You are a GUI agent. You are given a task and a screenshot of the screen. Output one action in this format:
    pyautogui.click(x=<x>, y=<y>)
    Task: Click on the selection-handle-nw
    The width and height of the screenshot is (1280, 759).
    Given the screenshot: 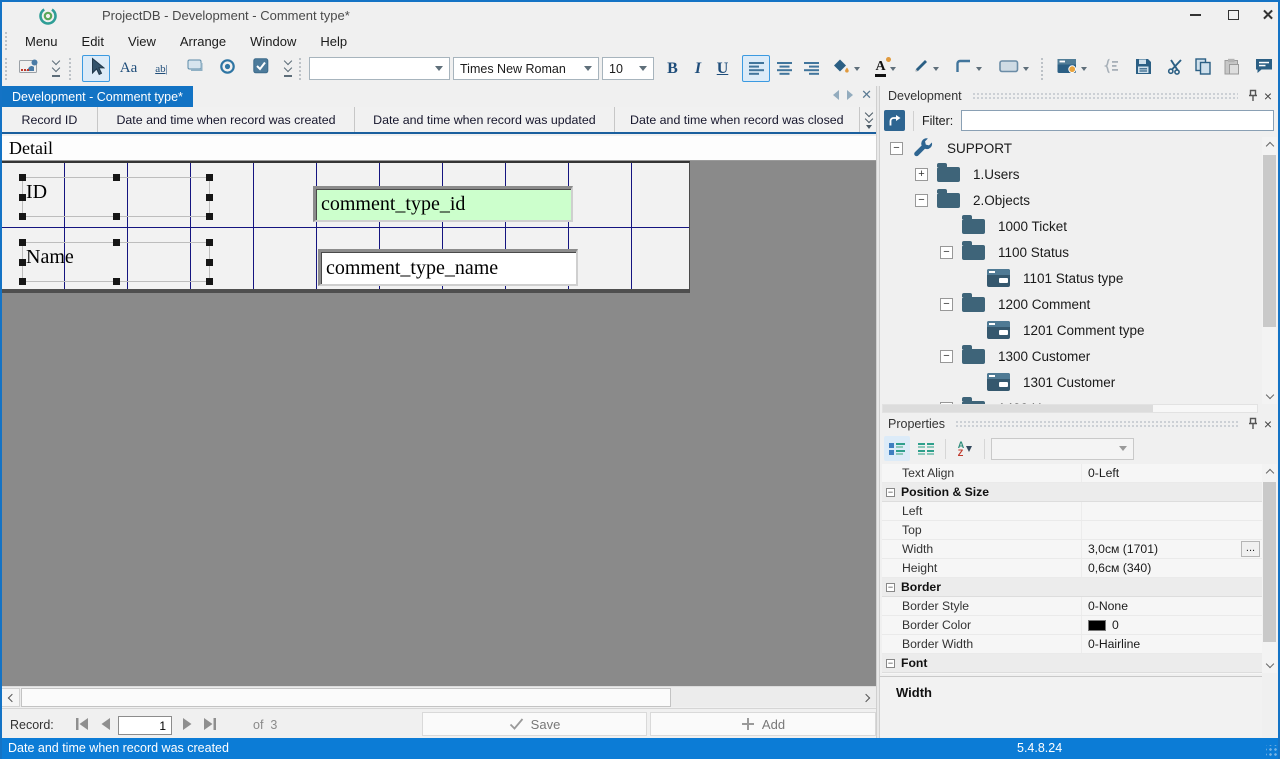 What is the action you would take?
    pyautogui.click(x=22, y=242)
    